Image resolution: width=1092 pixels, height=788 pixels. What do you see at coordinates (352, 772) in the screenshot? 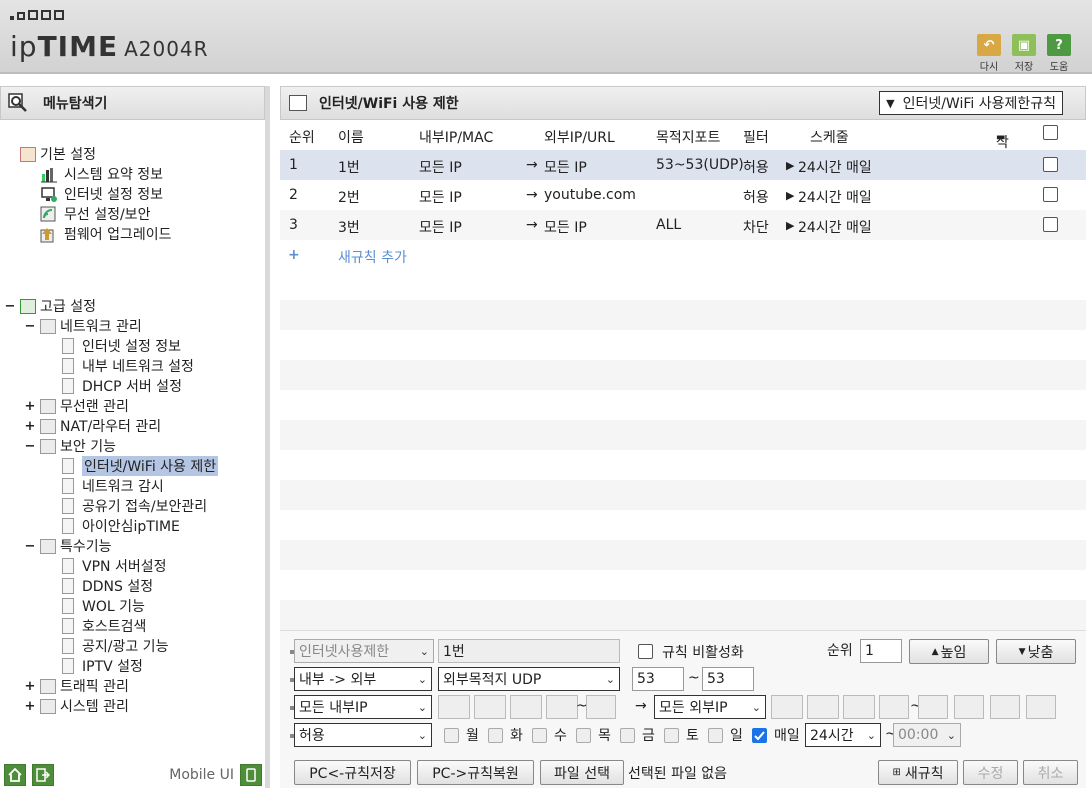
I see `save-rules-to-pc-button: PC<-규칙저장` at bounding box center [352, 772].